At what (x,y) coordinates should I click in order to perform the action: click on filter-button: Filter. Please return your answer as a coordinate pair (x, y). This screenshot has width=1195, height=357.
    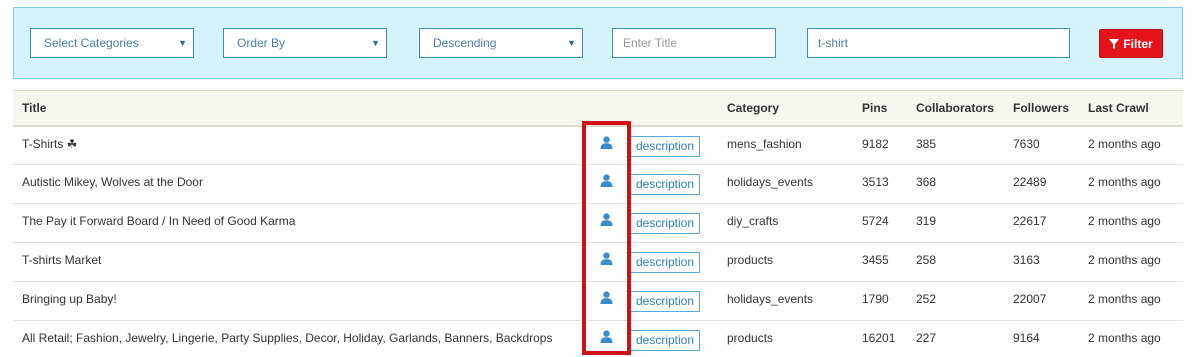
    Looking at the image, I should click on (1131, 43).